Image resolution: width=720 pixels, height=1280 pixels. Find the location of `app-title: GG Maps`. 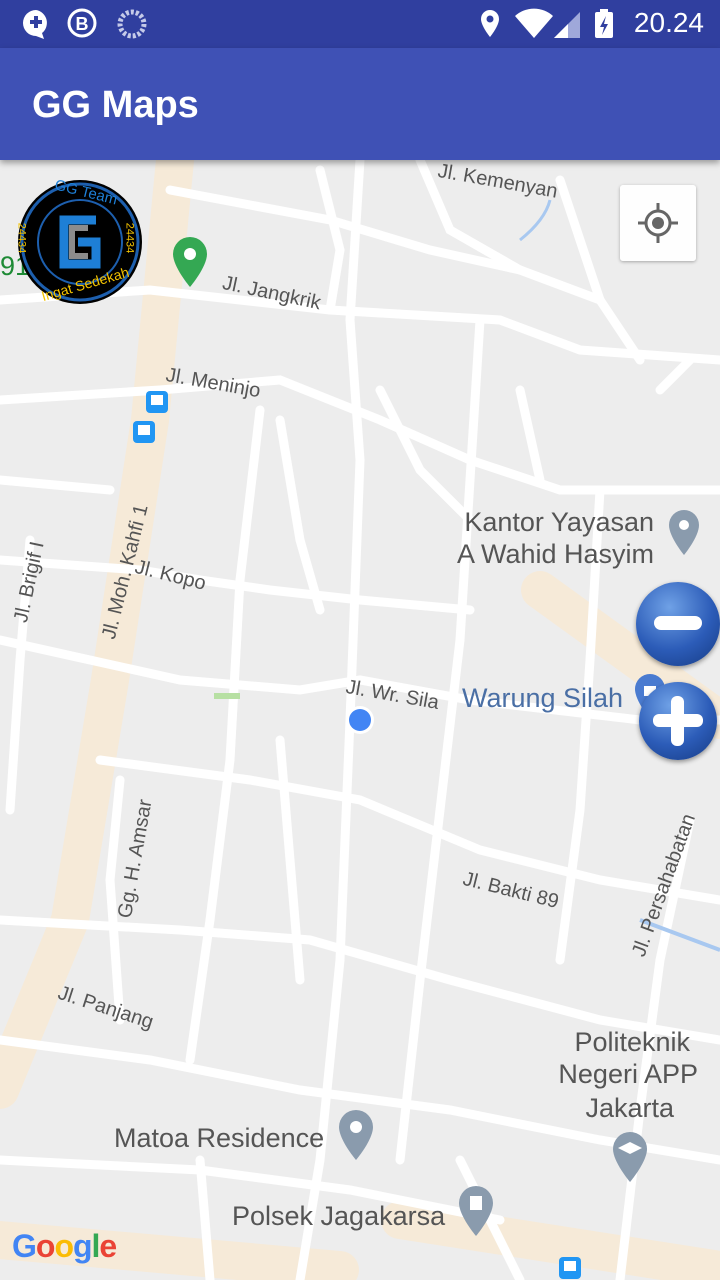

app-title: GG Maps is located at coordinates (115, 105).